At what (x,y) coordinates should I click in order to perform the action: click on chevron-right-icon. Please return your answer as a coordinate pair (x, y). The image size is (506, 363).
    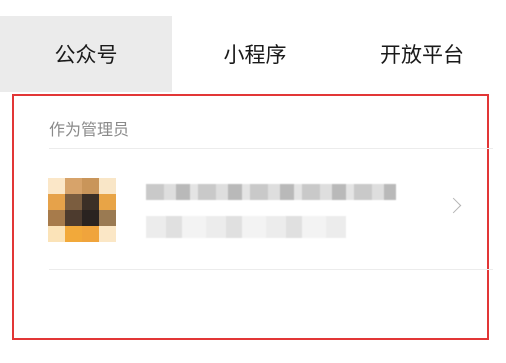
    Looking at the image, I should click on (453, 205).